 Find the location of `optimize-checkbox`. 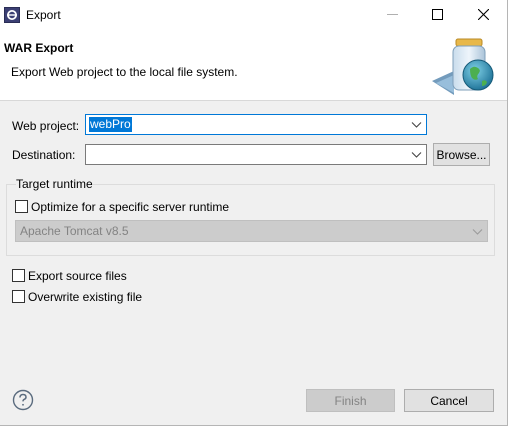

optimize-checkbox is located at coordinates (21, 206).